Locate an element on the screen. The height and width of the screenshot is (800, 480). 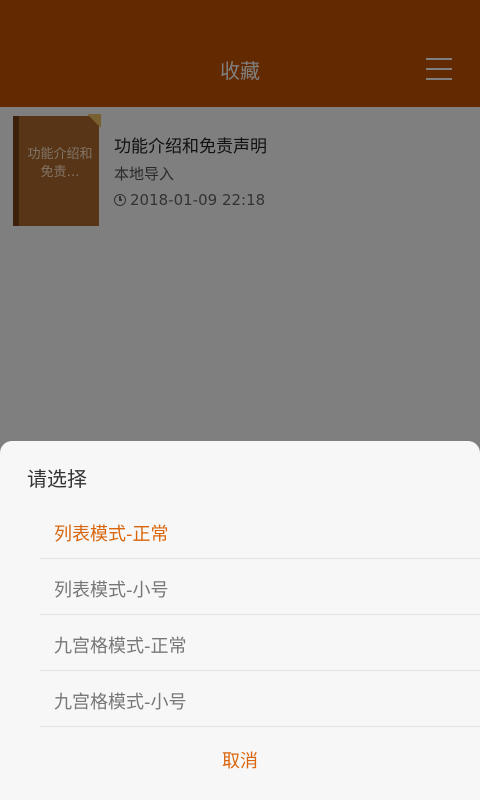
option-label: 列表模式-小号 is located at coordinates (111, 590).